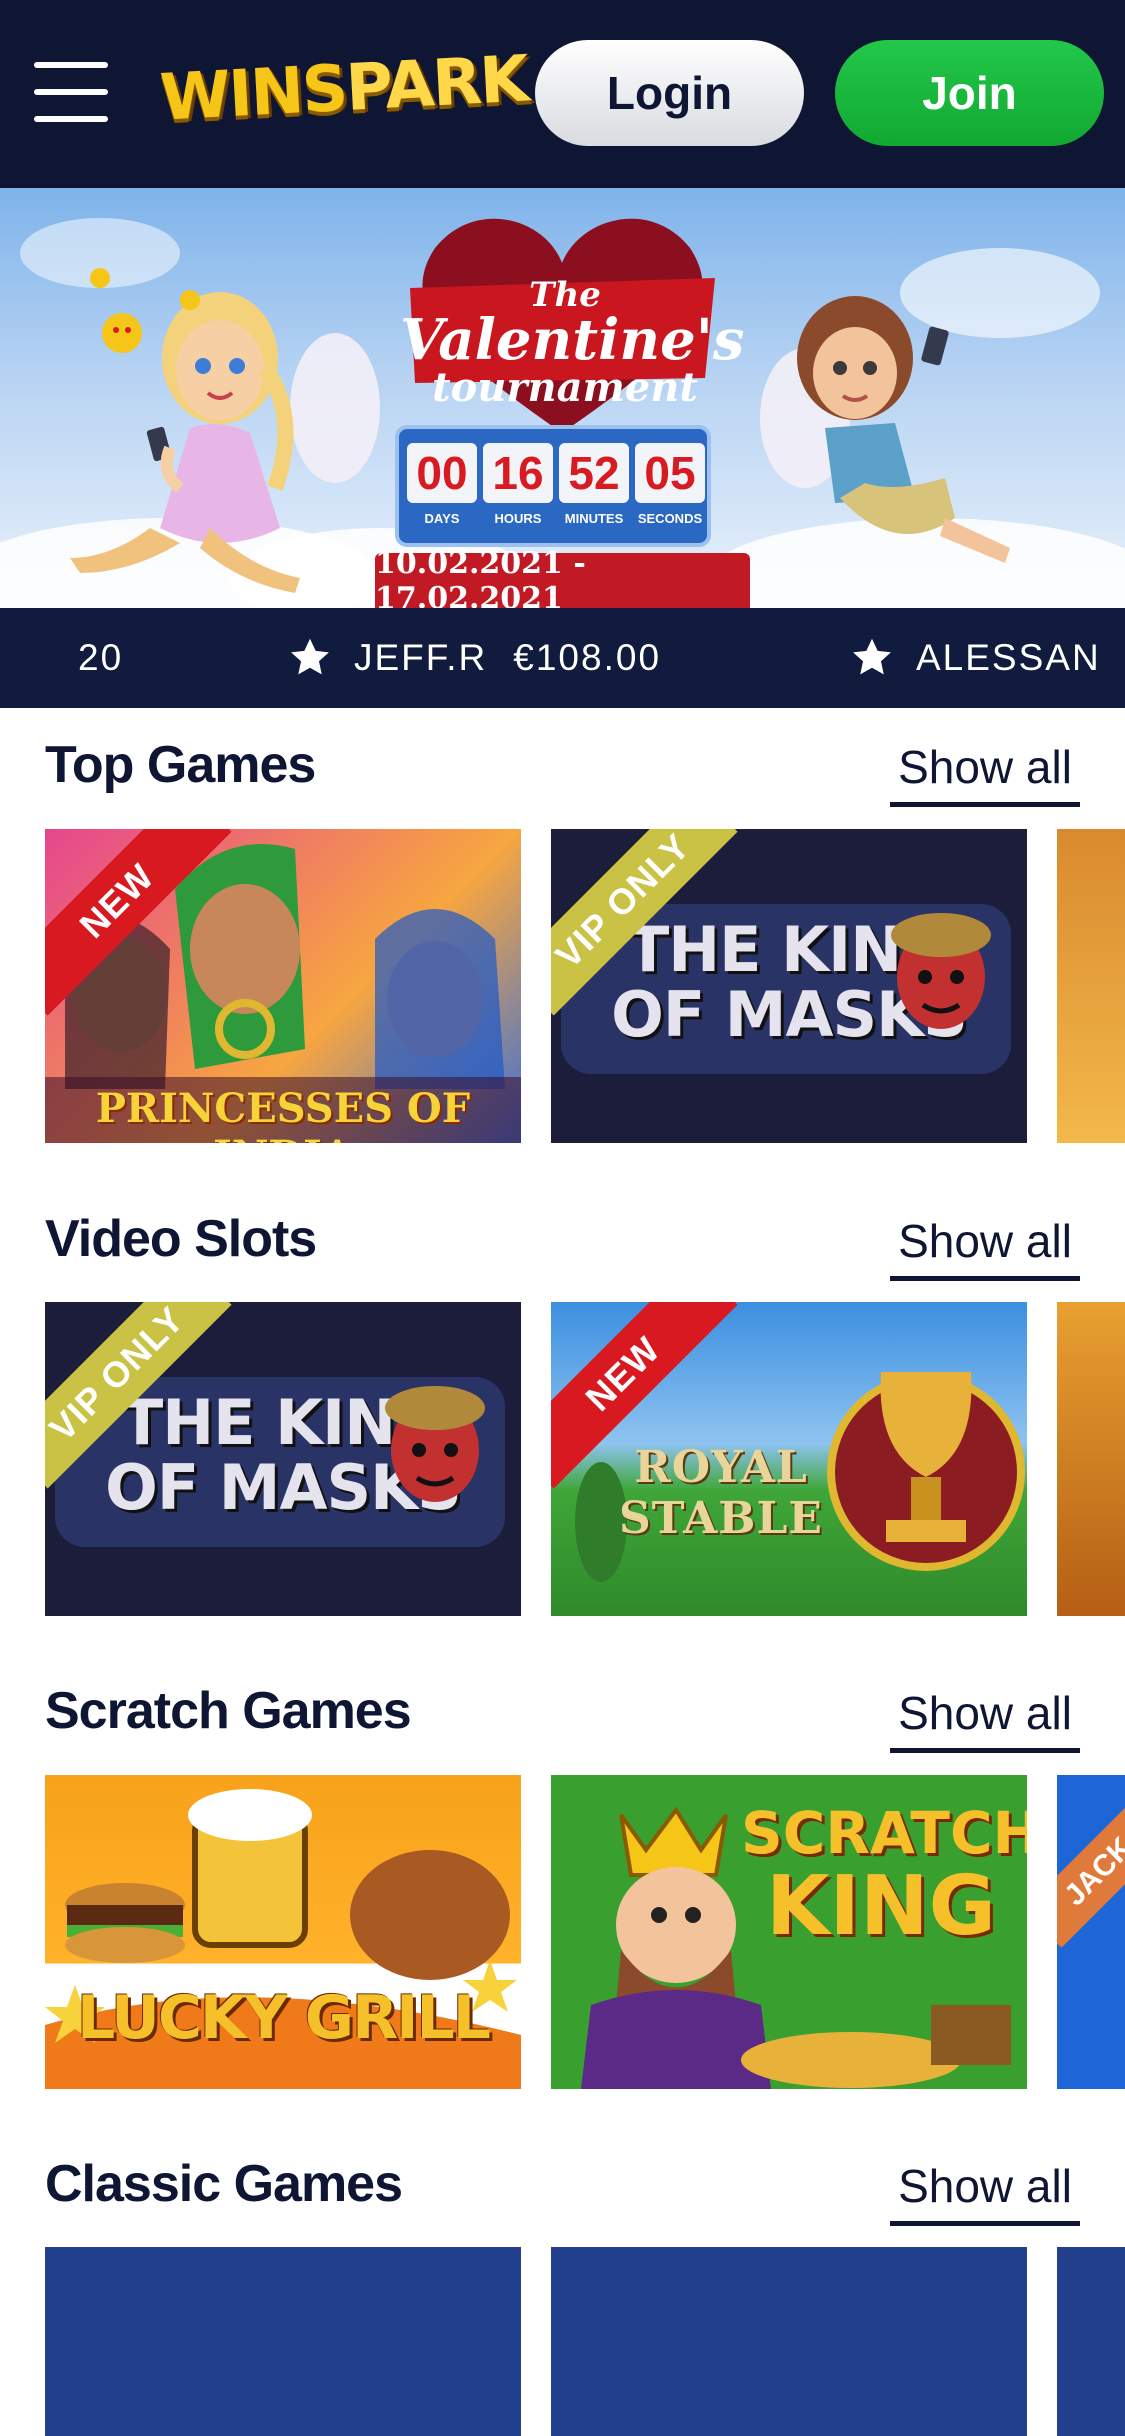  I want to click on game-title-line1: SCRATCH, so click(884, 1833).